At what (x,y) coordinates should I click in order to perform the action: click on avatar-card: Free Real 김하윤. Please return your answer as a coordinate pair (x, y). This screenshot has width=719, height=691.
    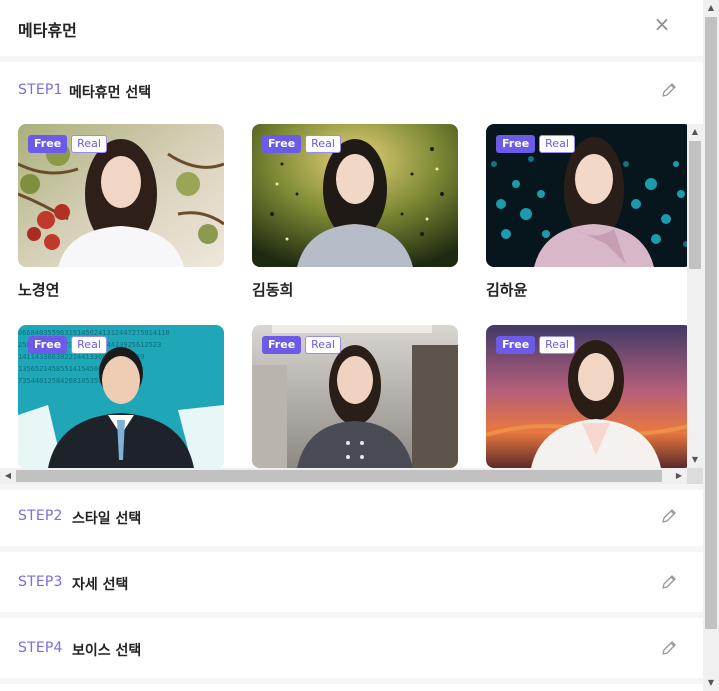
    Looking at the image, I should click on (586, 211).